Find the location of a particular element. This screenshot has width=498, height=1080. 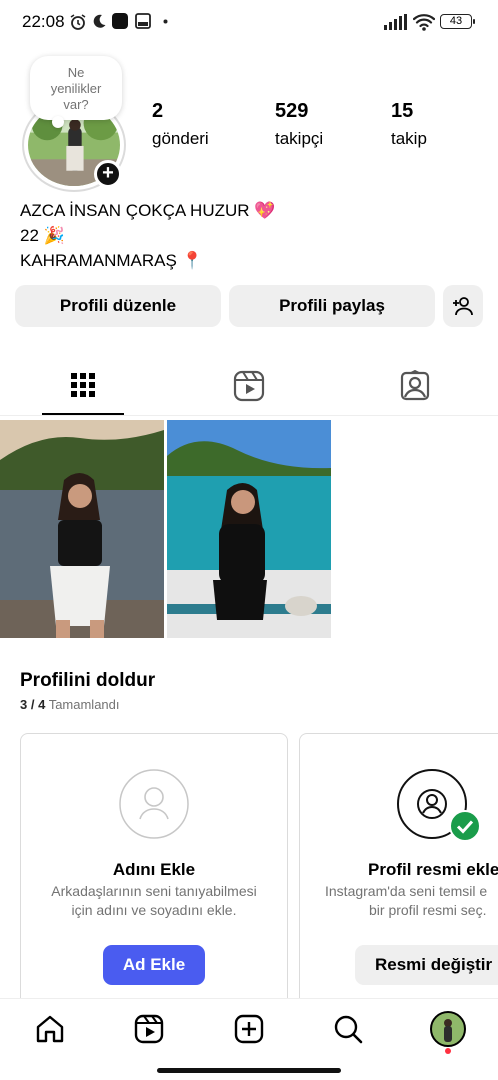

home-nav is located at coordinates (50, 1029).